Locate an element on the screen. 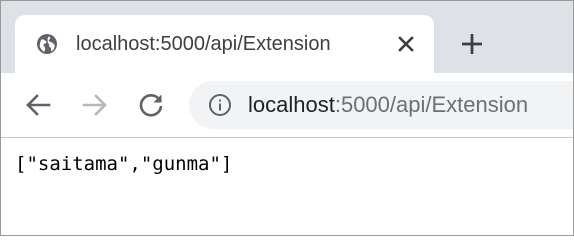 This screenshot has width=574, height=240. url-text: localhost:5000/api/Extension is located at coordinates (388, 105).